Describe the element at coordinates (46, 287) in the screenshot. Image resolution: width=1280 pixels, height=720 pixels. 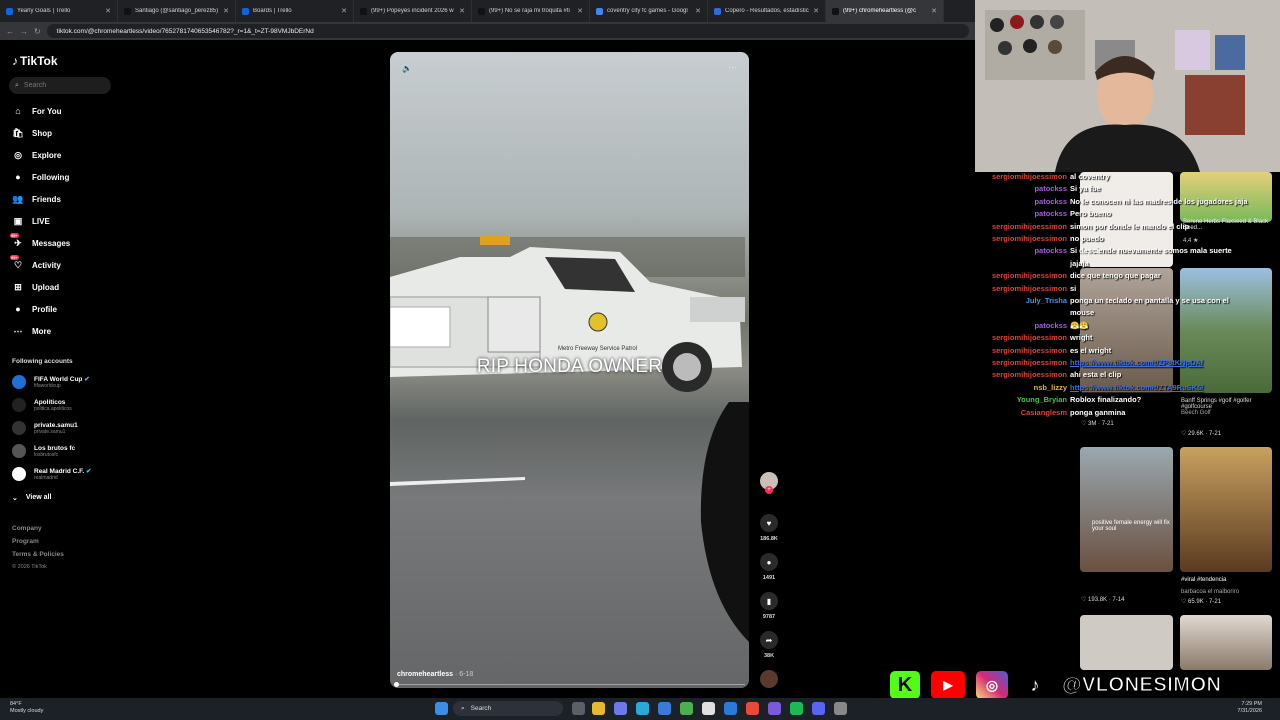
I see `nav-label: Upload` at that location.